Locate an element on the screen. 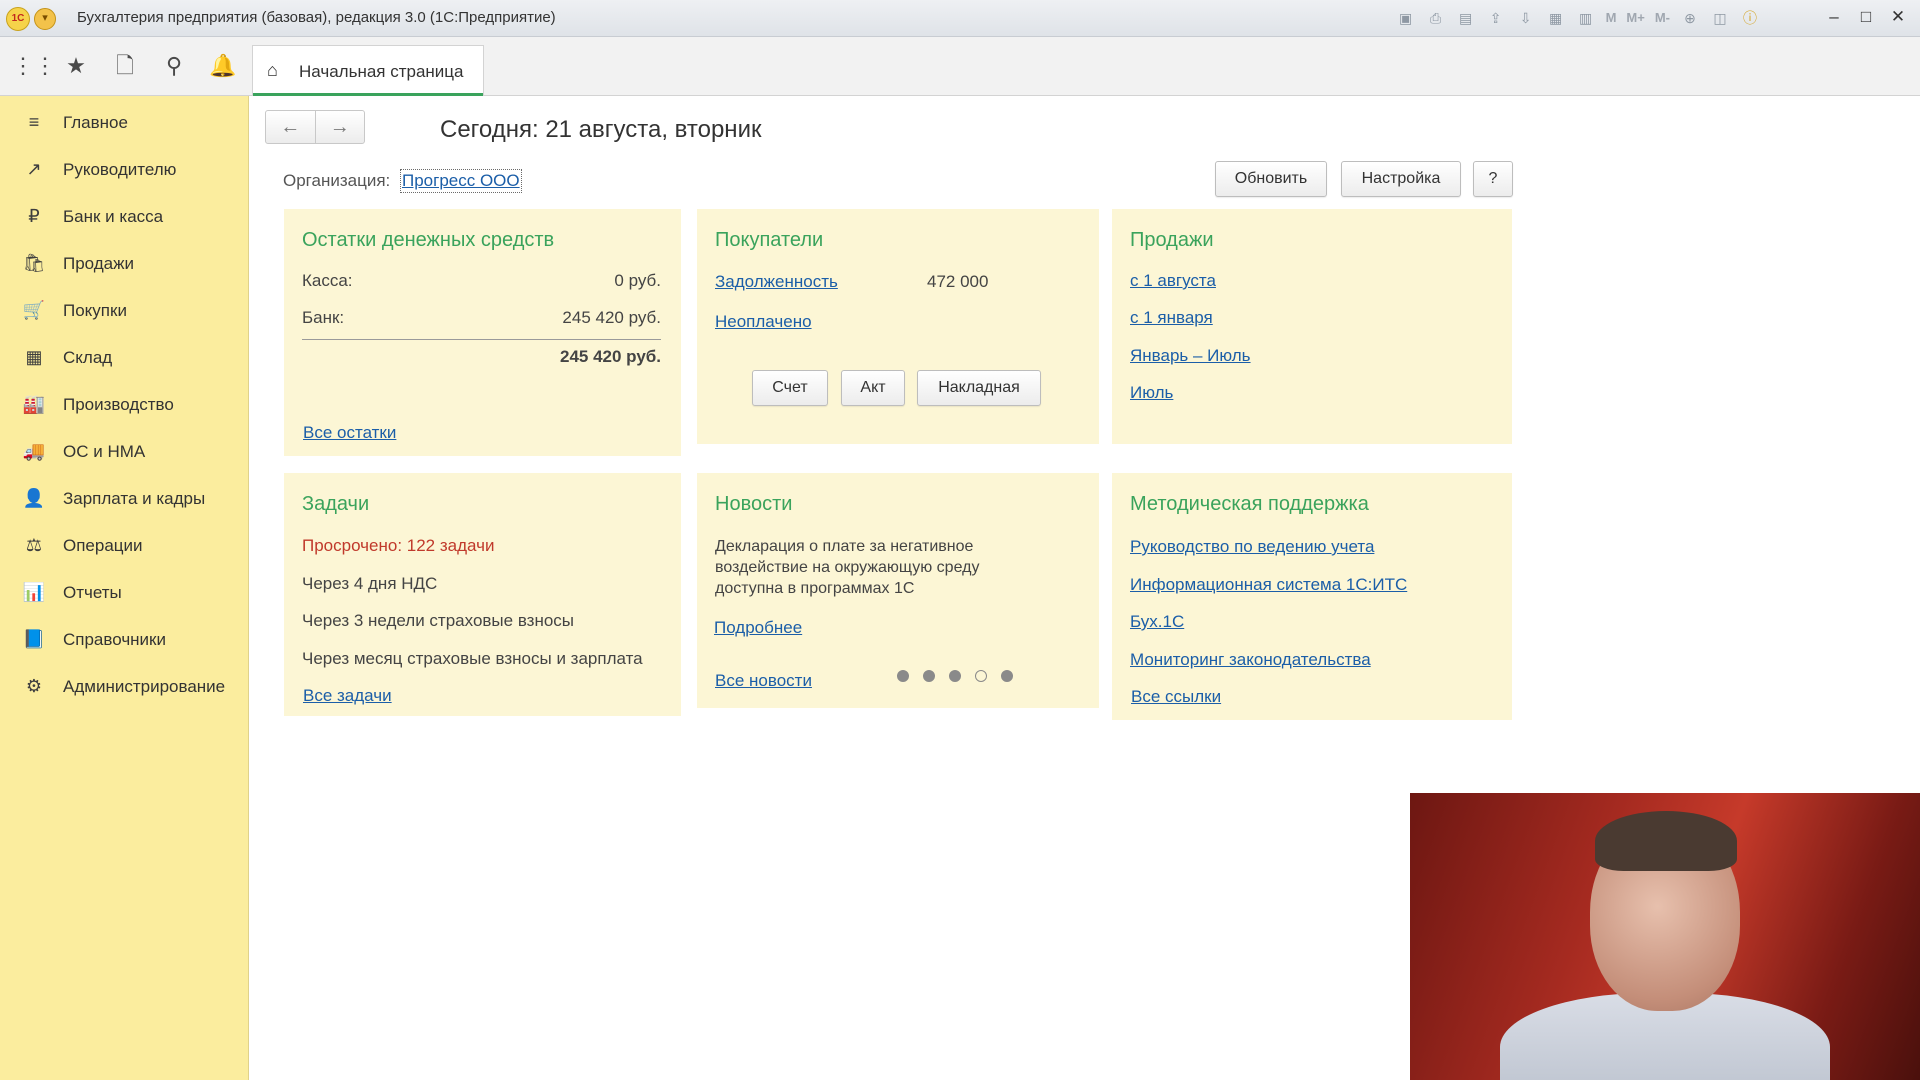  page-title: Сегодня: 21 августа, вторник is located at coordinates (601, 129).